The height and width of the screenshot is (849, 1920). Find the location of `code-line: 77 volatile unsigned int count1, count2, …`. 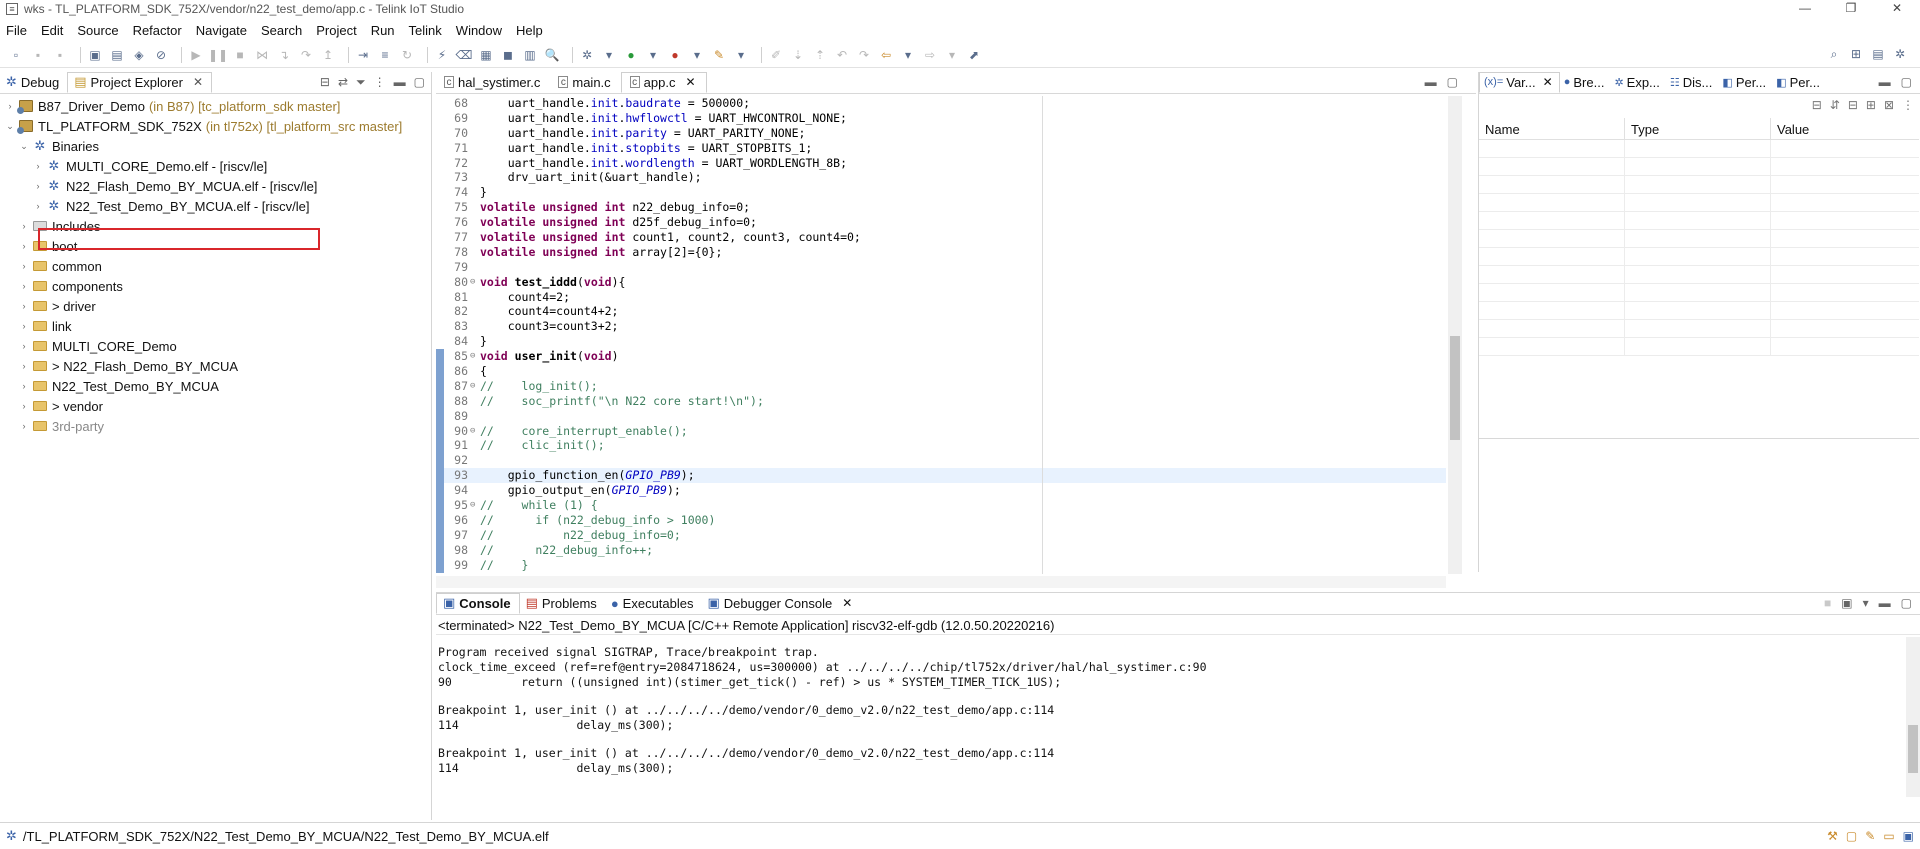

code-line: 77 volatile unsigned int count1, count2, … is located at coordinates (941, 237).